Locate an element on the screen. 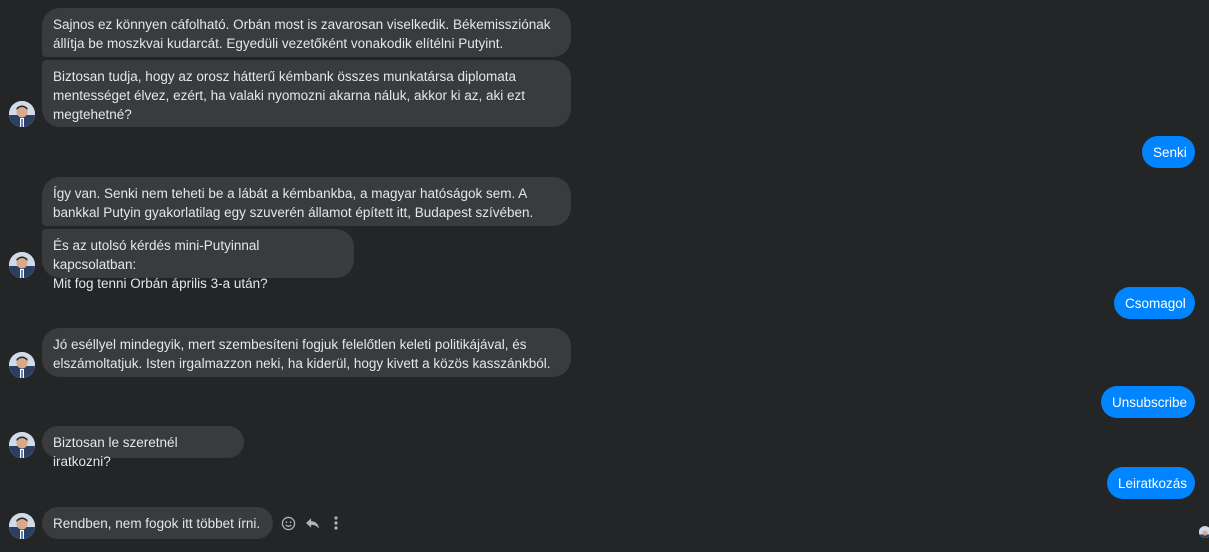 The height and width of the screenshot is (552, 1209). reply-icon is located at coordinates (312, 523).